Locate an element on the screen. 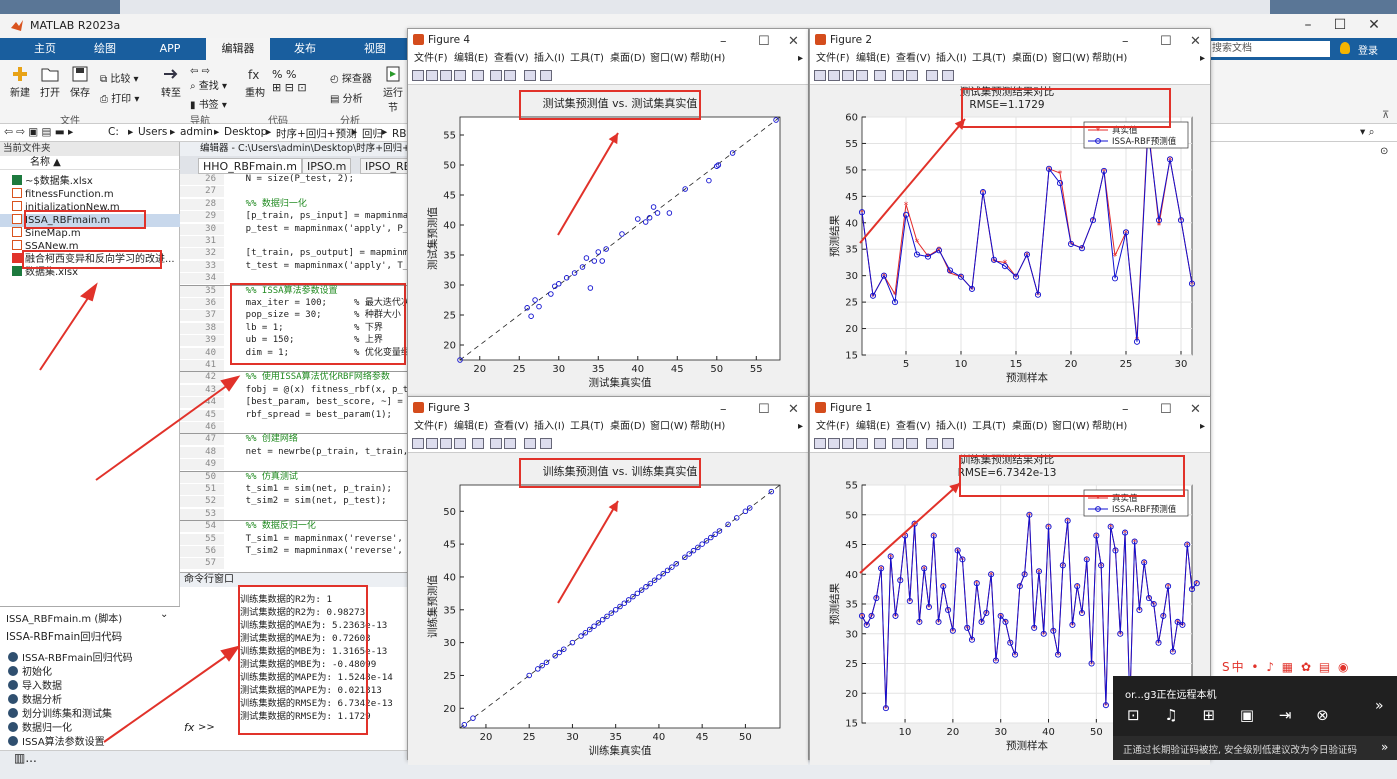 The image size is (1397, 779). expand-chevron-icon: » is located at coordinates (1379, 706).